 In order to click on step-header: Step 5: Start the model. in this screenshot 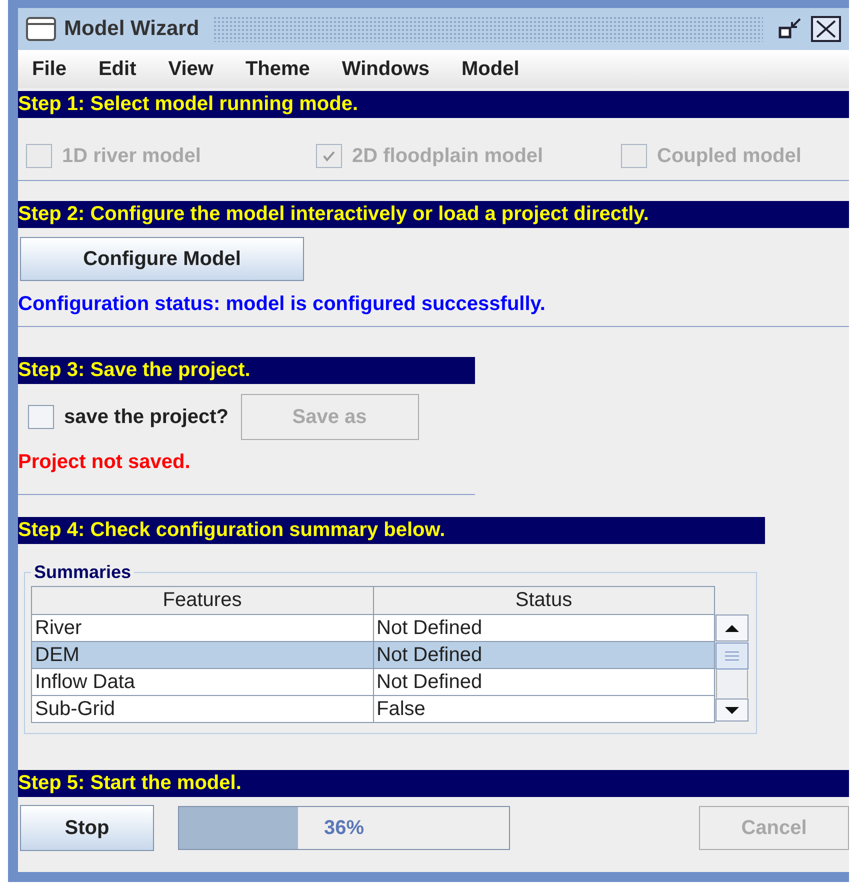, I will do `click(433, 783)`.